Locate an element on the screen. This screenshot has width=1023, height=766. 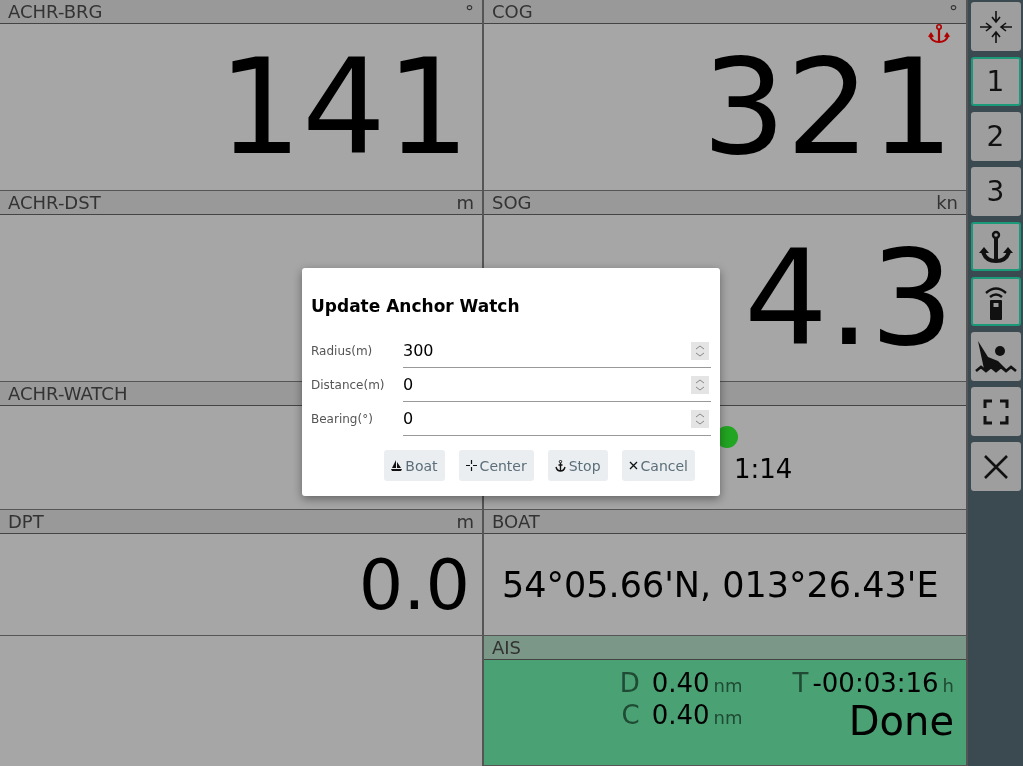
ais-label: T is located at coordinates (800, 683).